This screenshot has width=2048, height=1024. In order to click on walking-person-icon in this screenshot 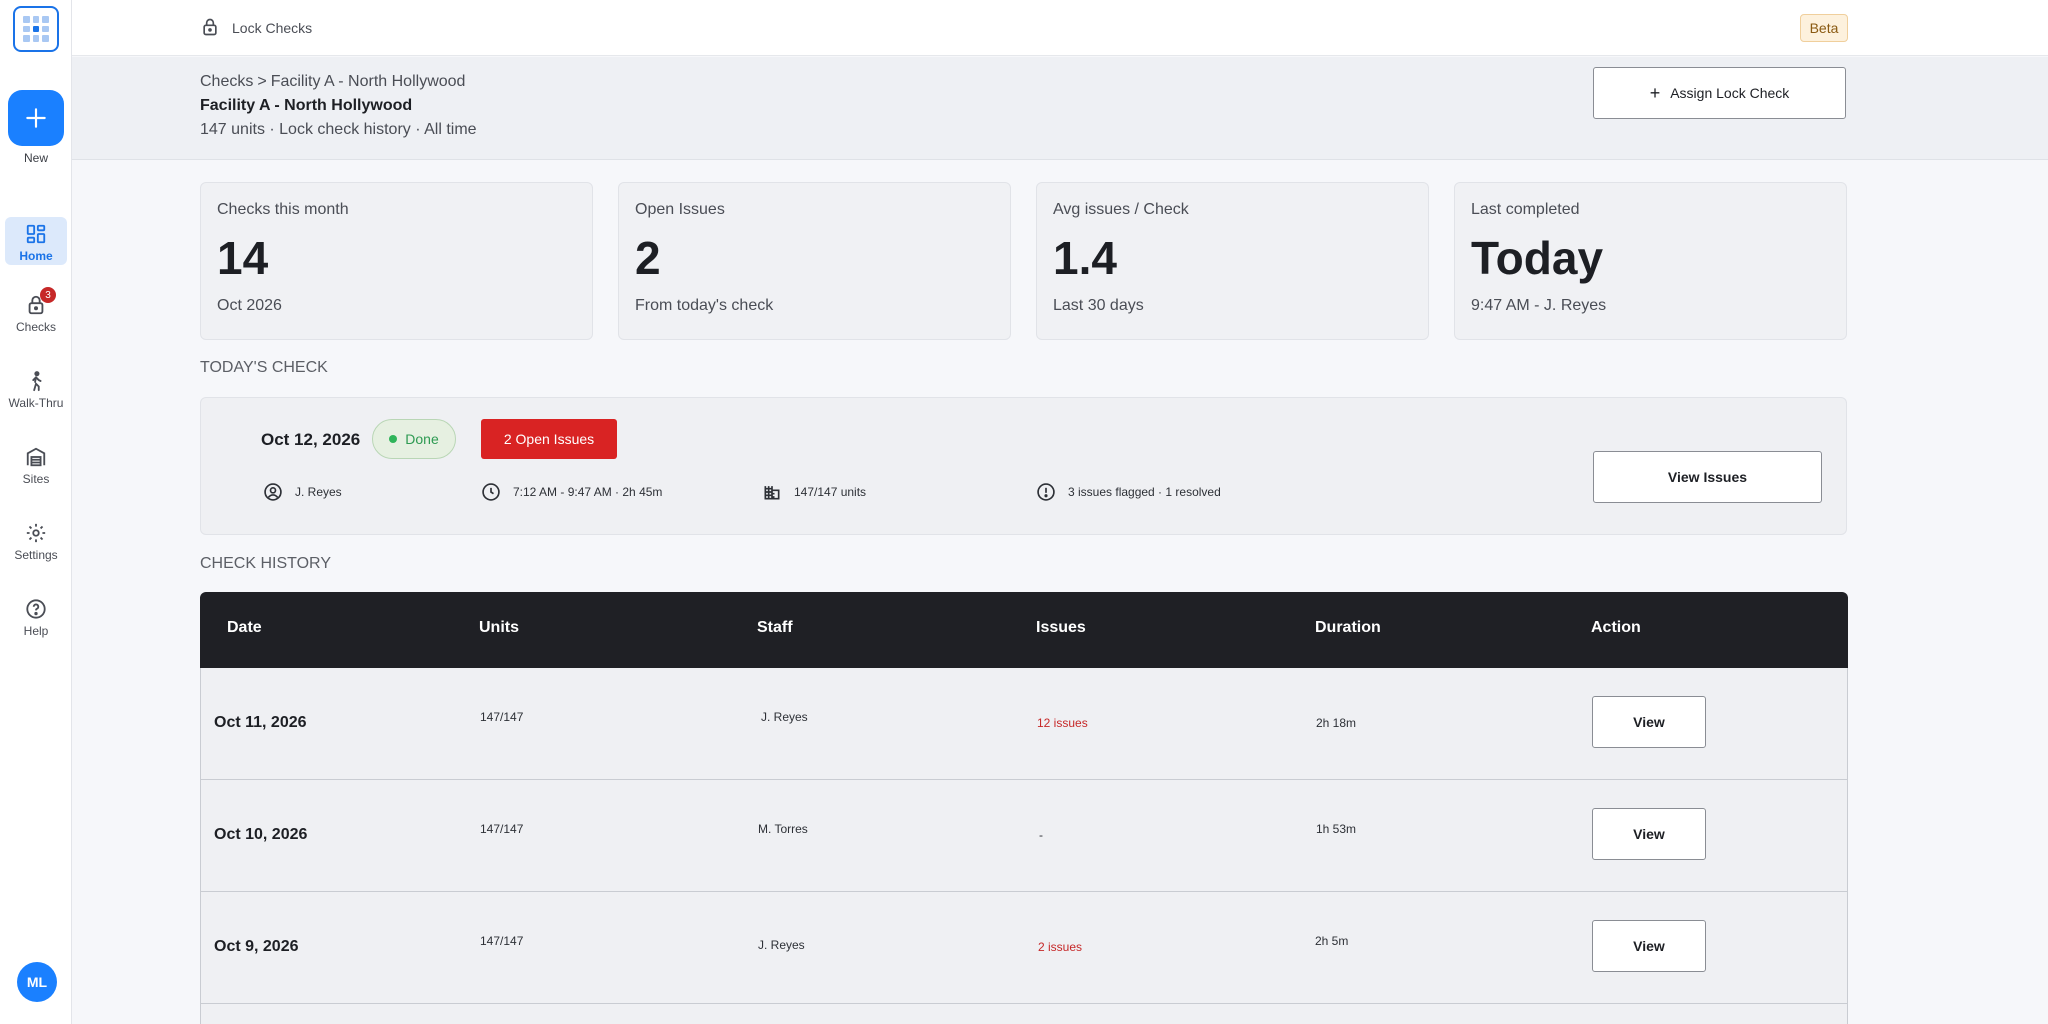, I will do `click(37, 381)`.